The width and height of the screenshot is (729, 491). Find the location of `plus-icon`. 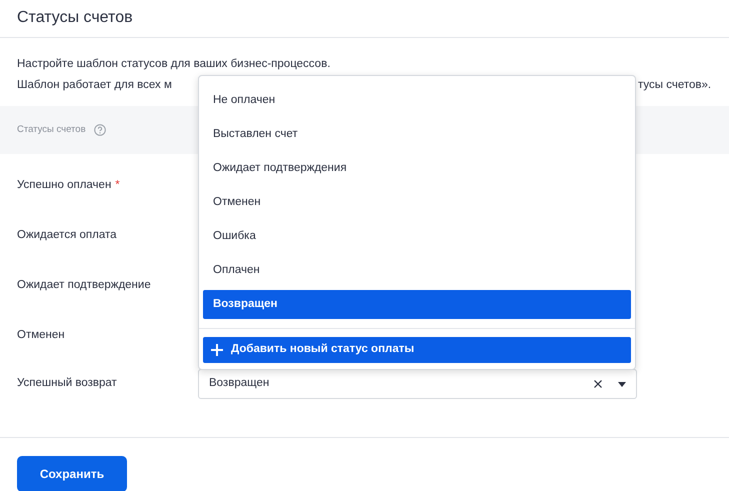

plus-icon is located at coordinates (217, 350).